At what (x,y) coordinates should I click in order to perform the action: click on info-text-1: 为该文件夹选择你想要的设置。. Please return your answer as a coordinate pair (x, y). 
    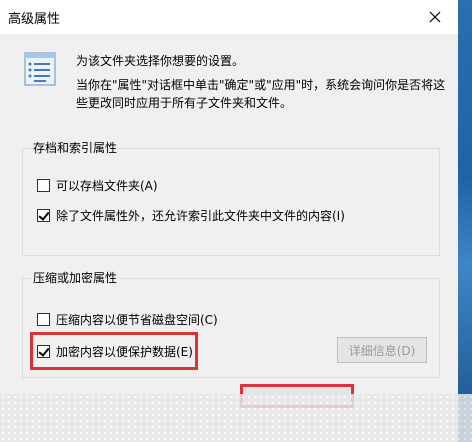
    Looking at the image, I should click on (160, 61).